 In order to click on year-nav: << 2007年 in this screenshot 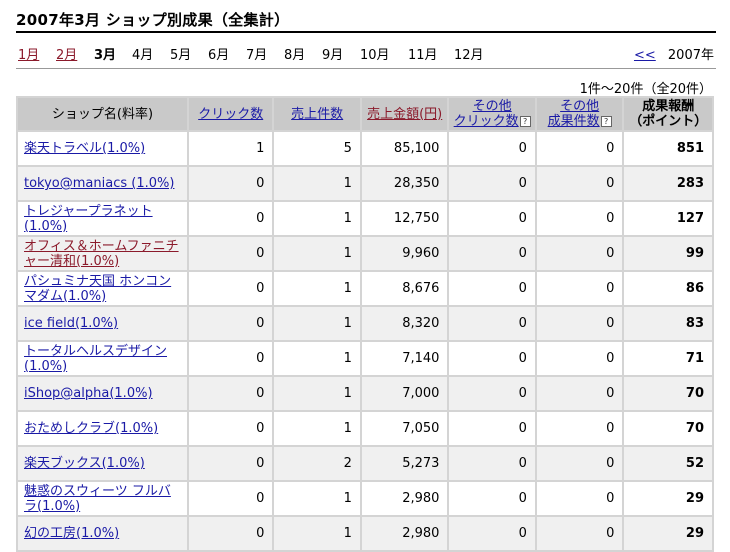, I will do `click(674, 53)`.